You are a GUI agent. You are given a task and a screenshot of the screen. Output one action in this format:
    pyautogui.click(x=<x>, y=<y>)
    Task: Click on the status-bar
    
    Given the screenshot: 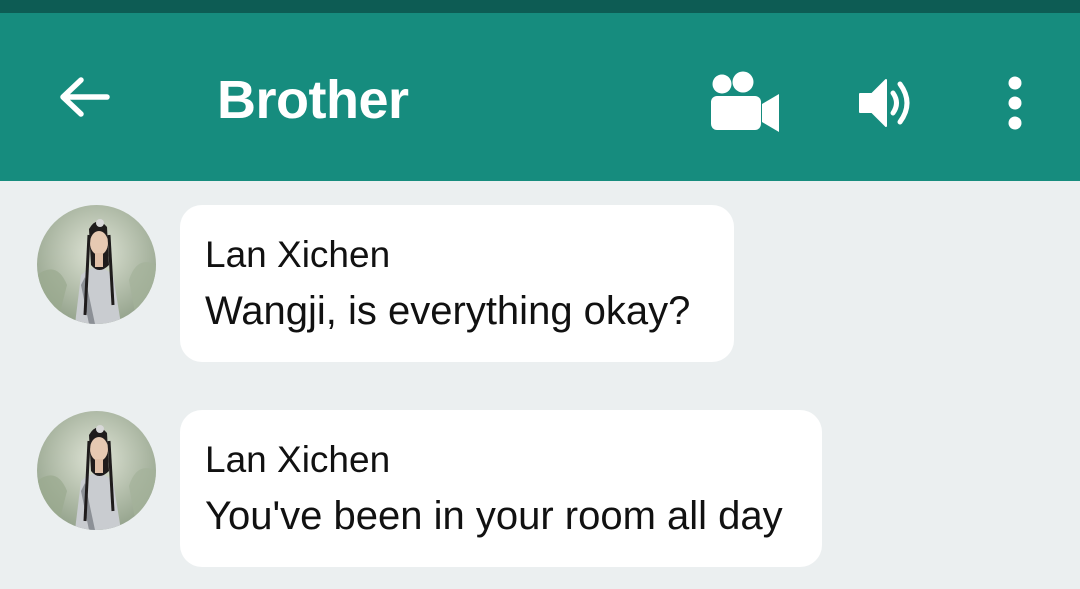 What is the action you would take?
    pyautogui.click(x=540, y=6)
    